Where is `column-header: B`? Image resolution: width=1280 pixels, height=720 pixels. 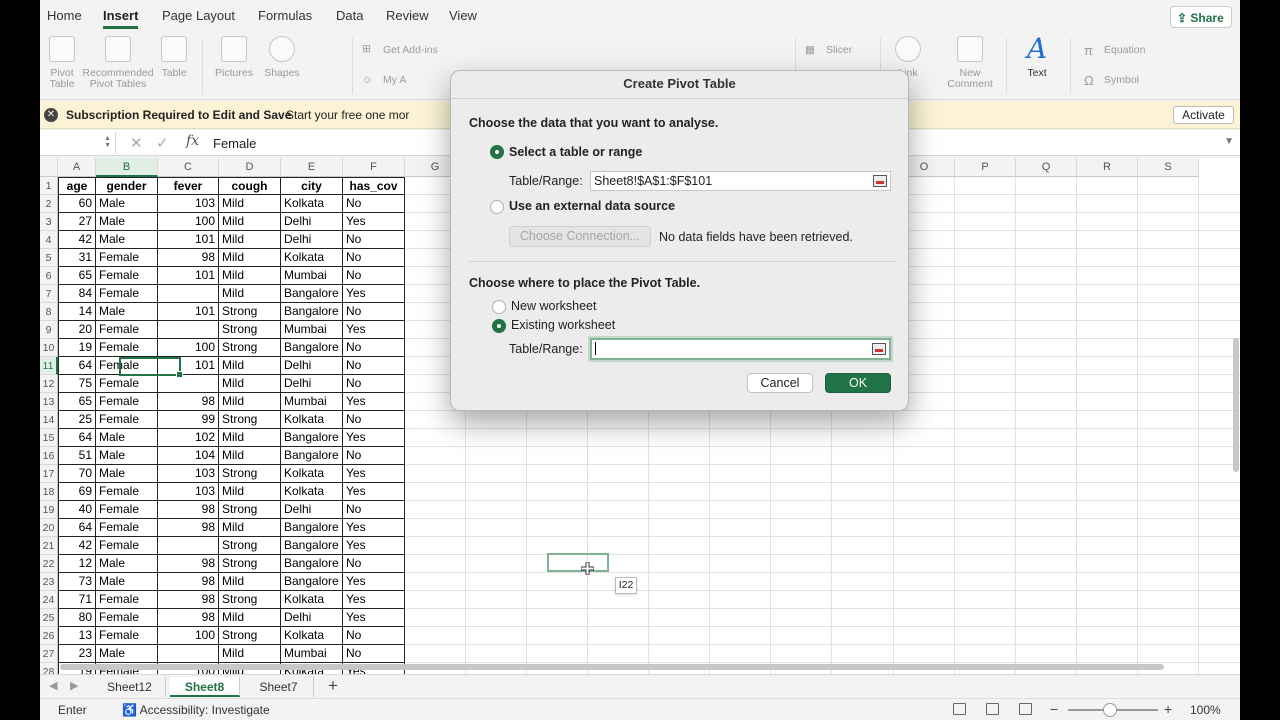 column-header: B is located at coordinates (127, 167).